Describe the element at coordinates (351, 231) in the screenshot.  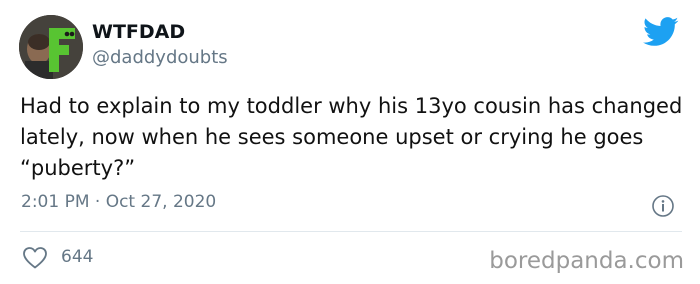
I see `divider` at that location.